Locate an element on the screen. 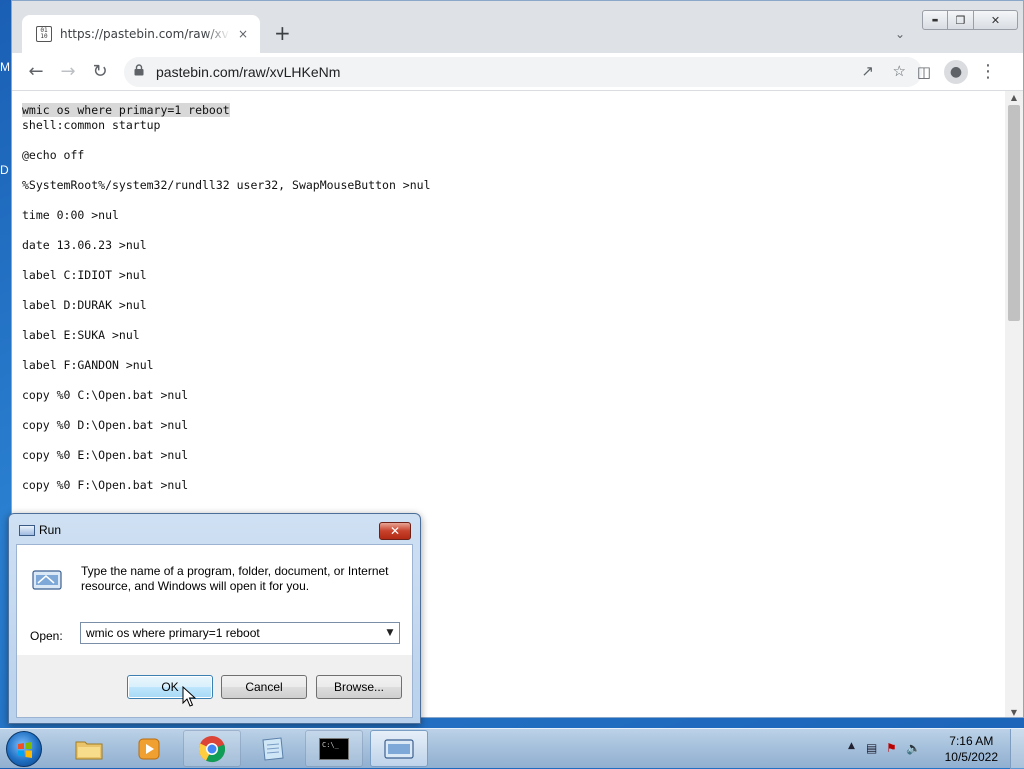  lock-icon is located at coordinates (139, 70).